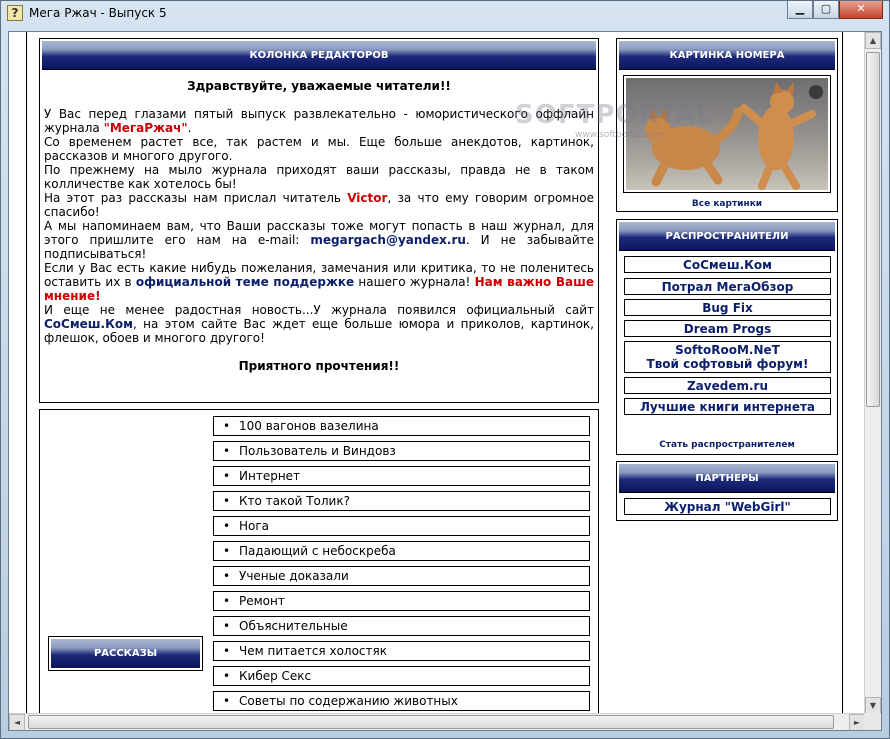 The width and height of the screenshot is (890, 739). Describe the element at coordinates (727, 204) in the screenshot. I see `all-pictures-link: Все картинки` at that location.